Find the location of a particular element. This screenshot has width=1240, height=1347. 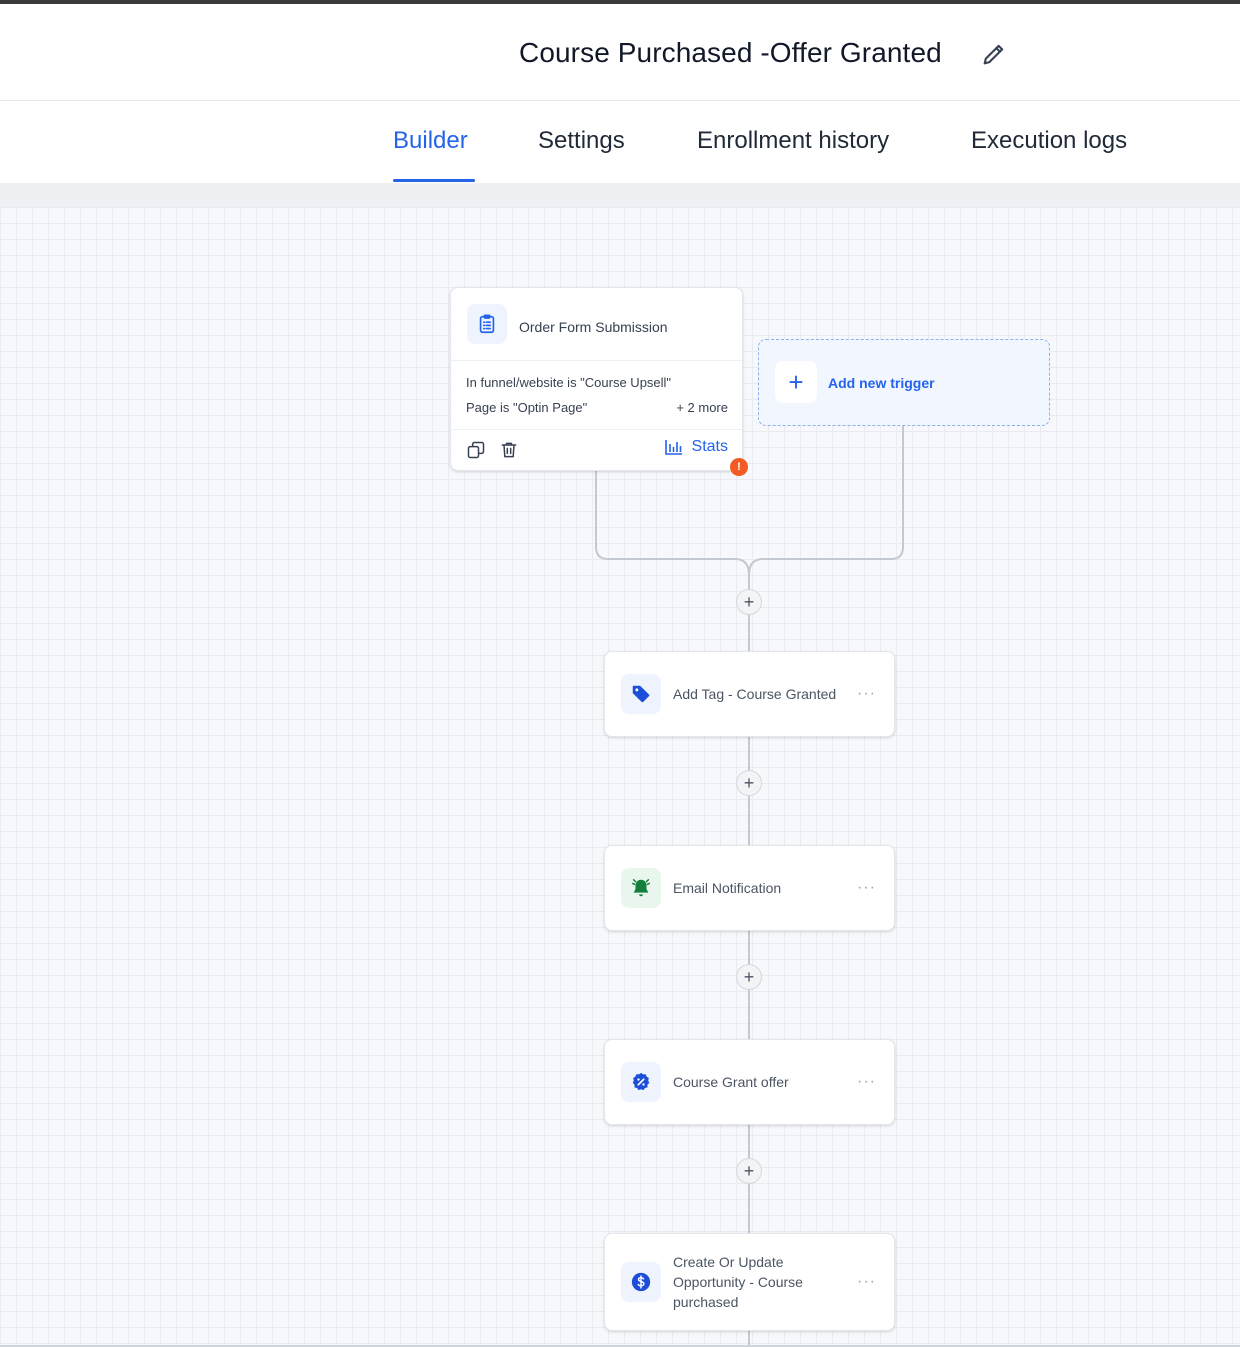

bar-chart-icon is located at coordinates (673, 447).